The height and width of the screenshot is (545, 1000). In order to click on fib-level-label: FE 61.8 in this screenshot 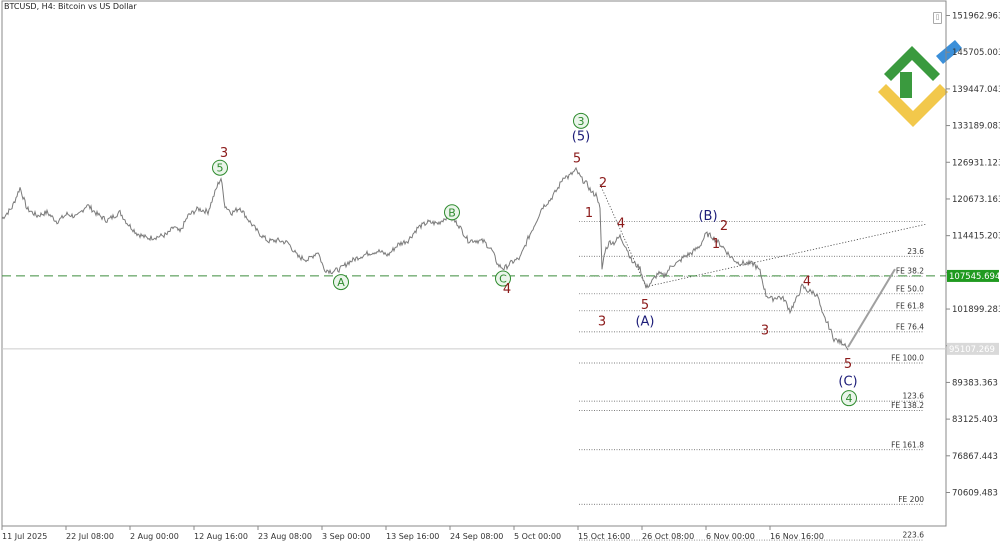, I will do `click(910, 305)`.